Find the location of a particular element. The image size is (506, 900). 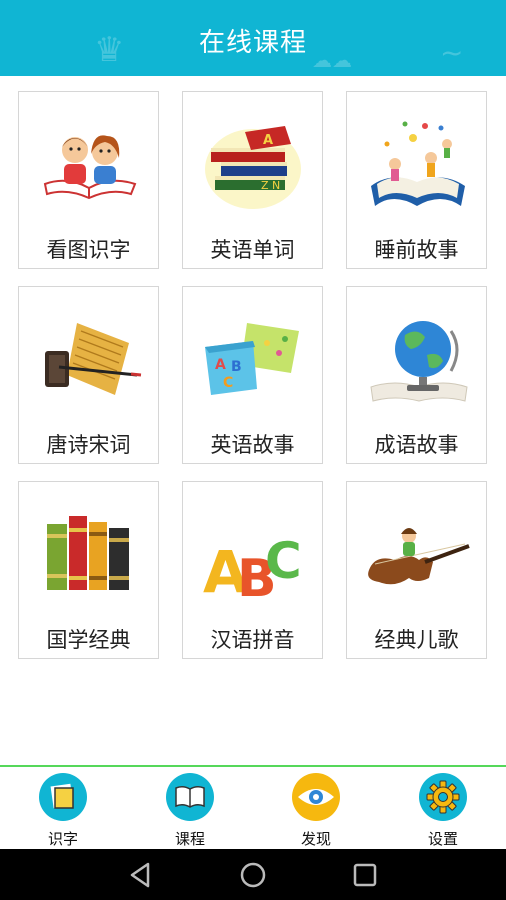

course-card-ying-yu-dan-ci: A Z N 英语单词 is located at coordinates (252, 180).